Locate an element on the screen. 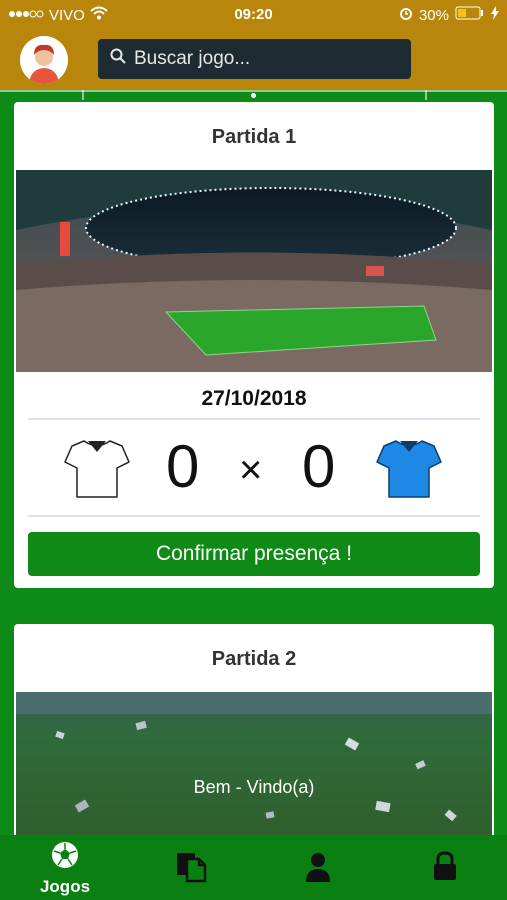  lock-icon is located at coordinates (445, 868).